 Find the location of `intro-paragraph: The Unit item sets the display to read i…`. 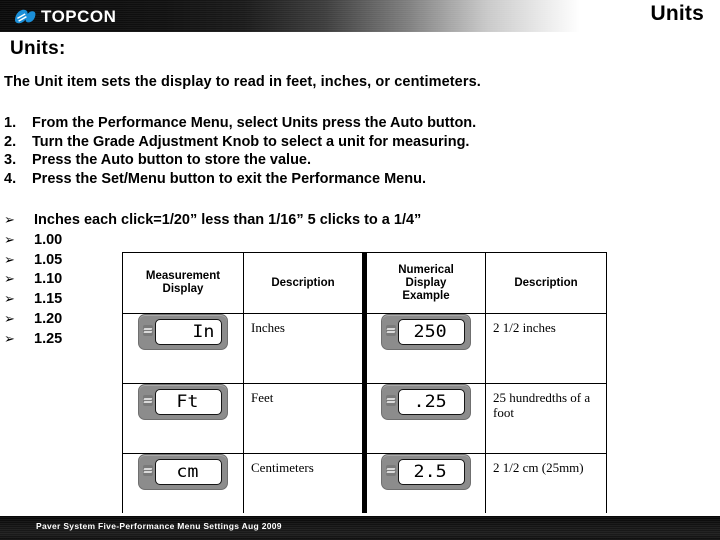

intro-paragraph: The Unit item sets the display to read i… is located at coordinates (242, 82).